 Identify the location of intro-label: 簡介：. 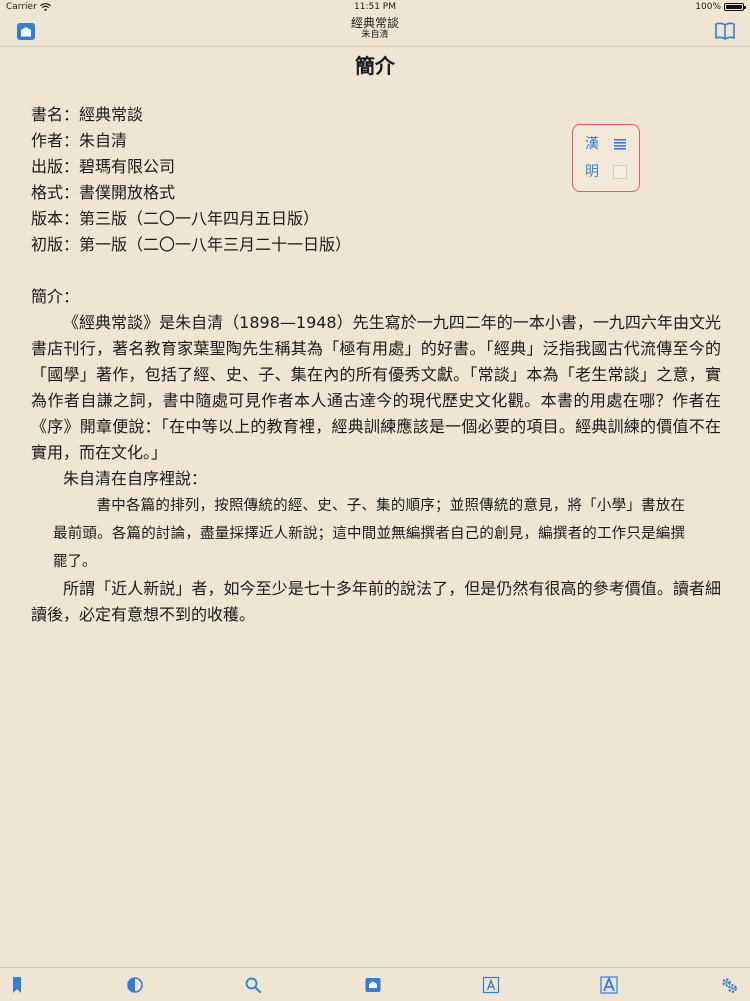
(55, 296).